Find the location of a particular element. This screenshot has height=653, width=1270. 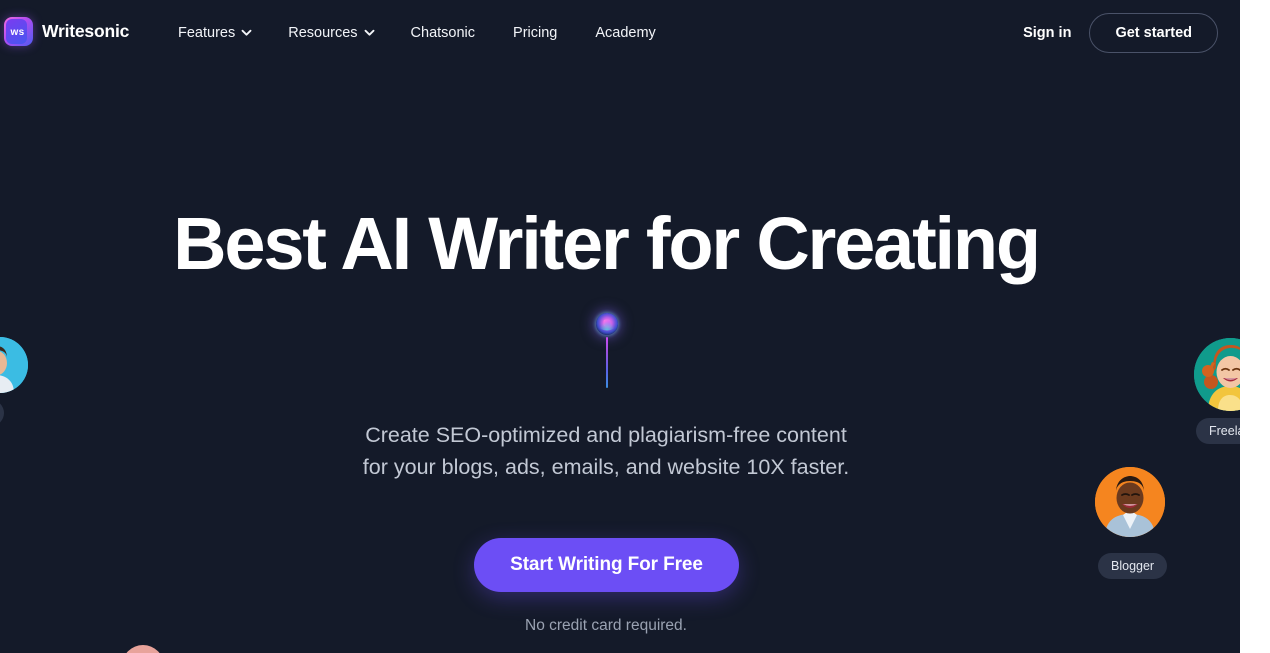

avatar-bottom-cutoff is located at coordinates (143, 649).